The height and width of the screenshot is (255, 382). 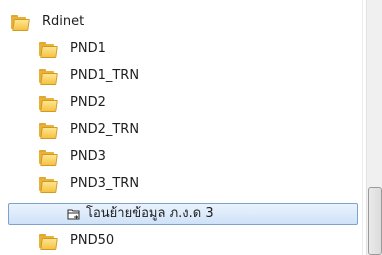 What do you see at coordinates (362, 127) in the screenshot?
I see `pane-divider` at bounding box center [362, 127].